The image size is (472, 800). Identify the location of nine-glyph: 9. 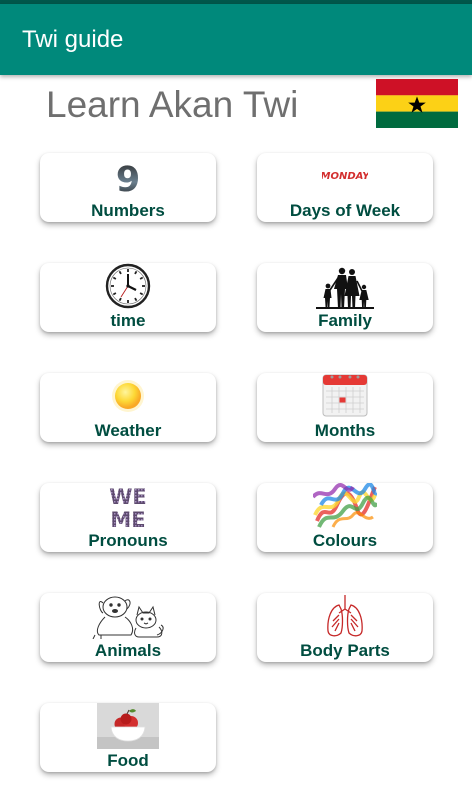
(128, 177).